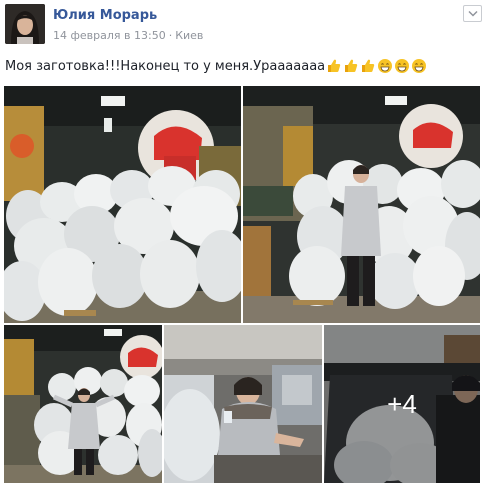 The height and width of the screenshot is (487, 486). I want to click on post-date-link: 14 февраля в 13:50, so click(109, 35).